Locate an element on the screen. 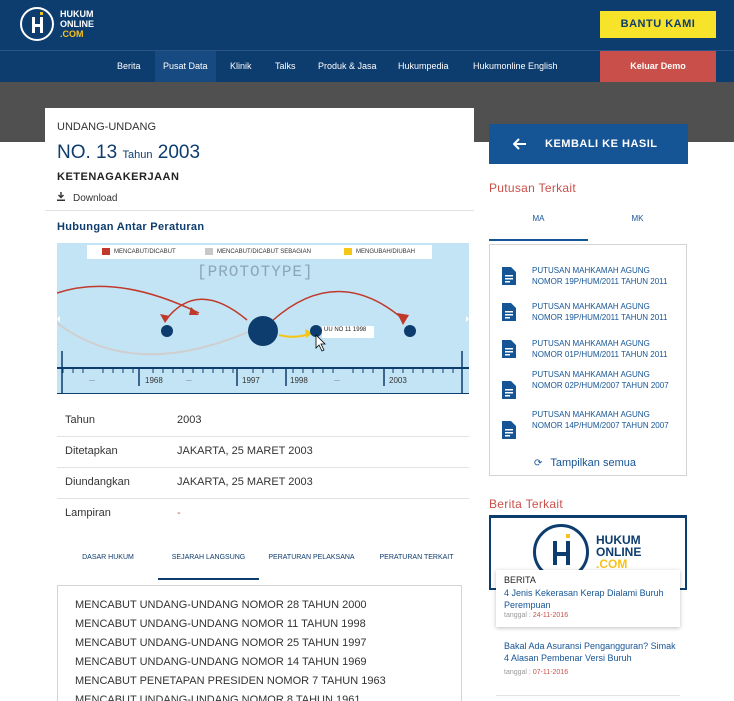 This screenshot has height=701, width=734. show-all-label: Tampilkan semua is located at coordinates (593, 463).